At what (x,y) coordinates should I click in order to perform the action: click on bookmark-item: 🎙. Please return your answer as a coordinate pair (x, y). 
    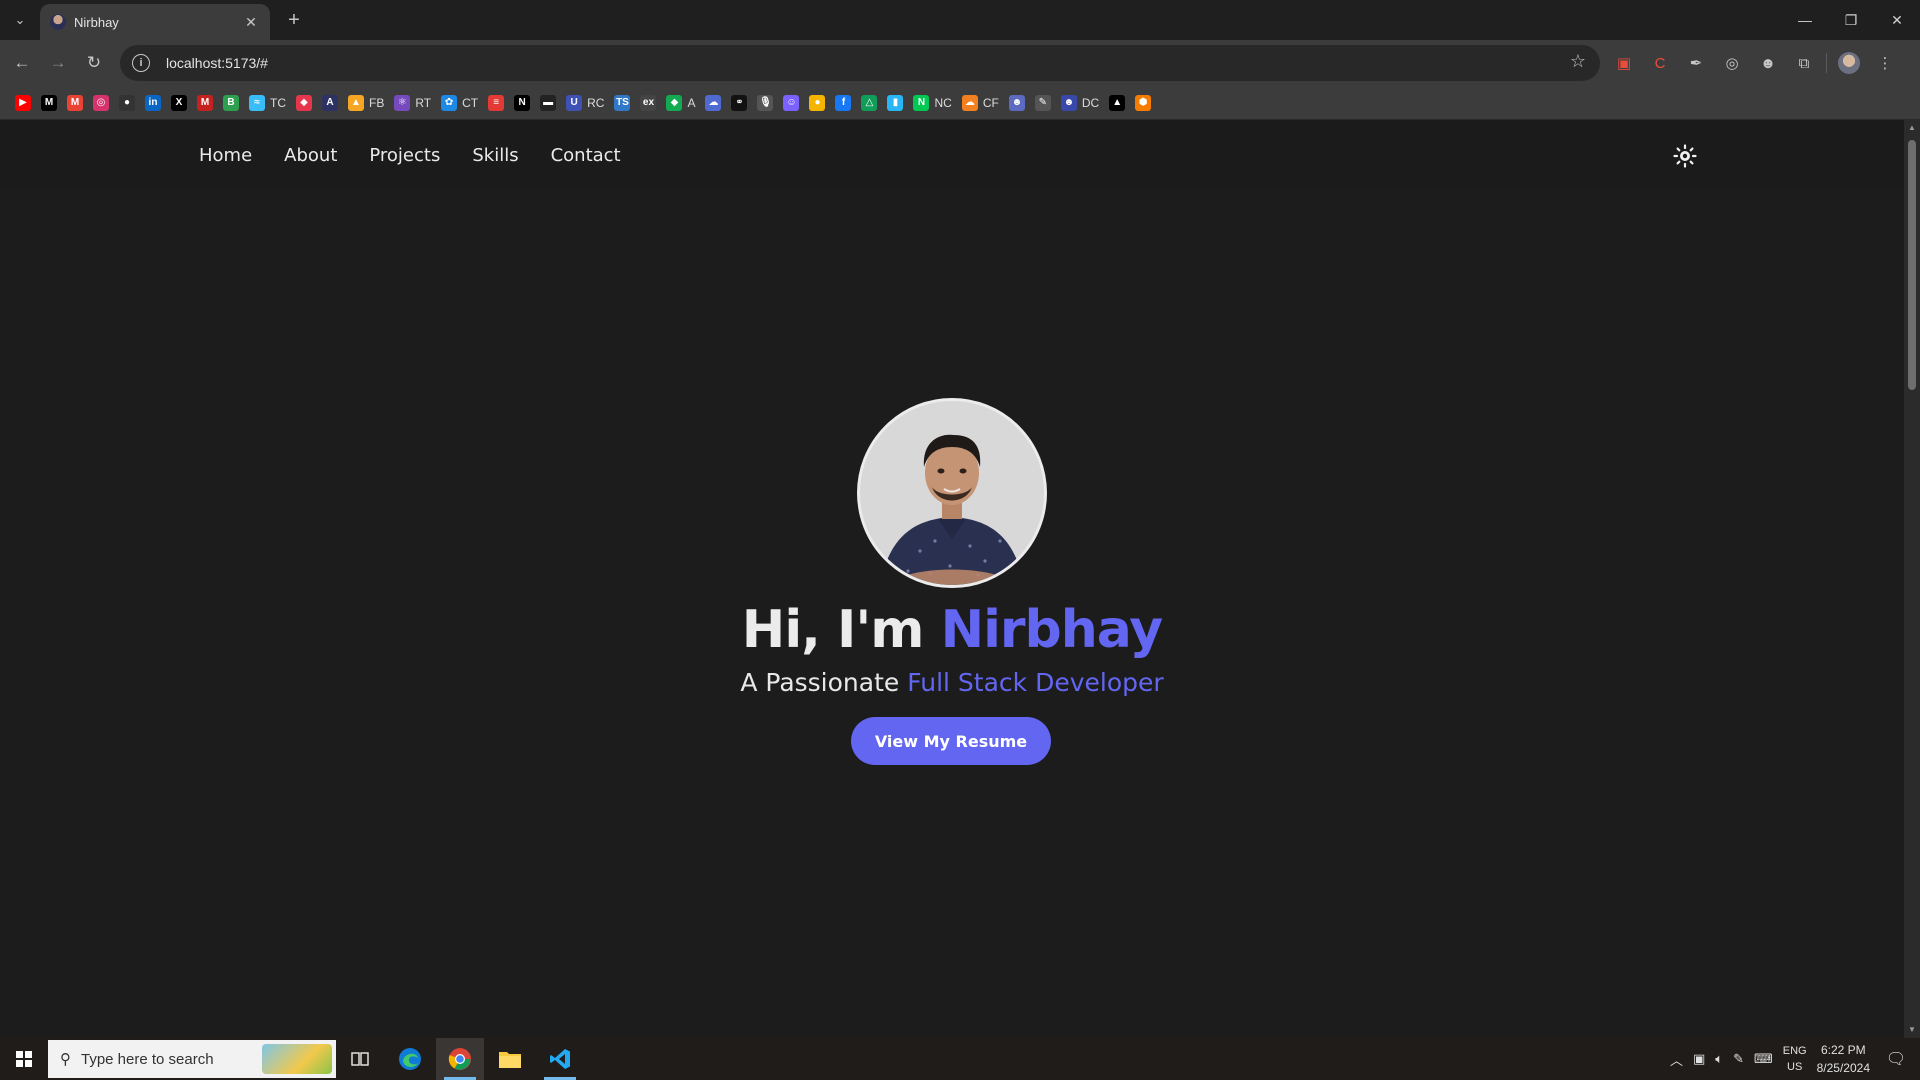
    Looking at the image, I should click on (765, 103).